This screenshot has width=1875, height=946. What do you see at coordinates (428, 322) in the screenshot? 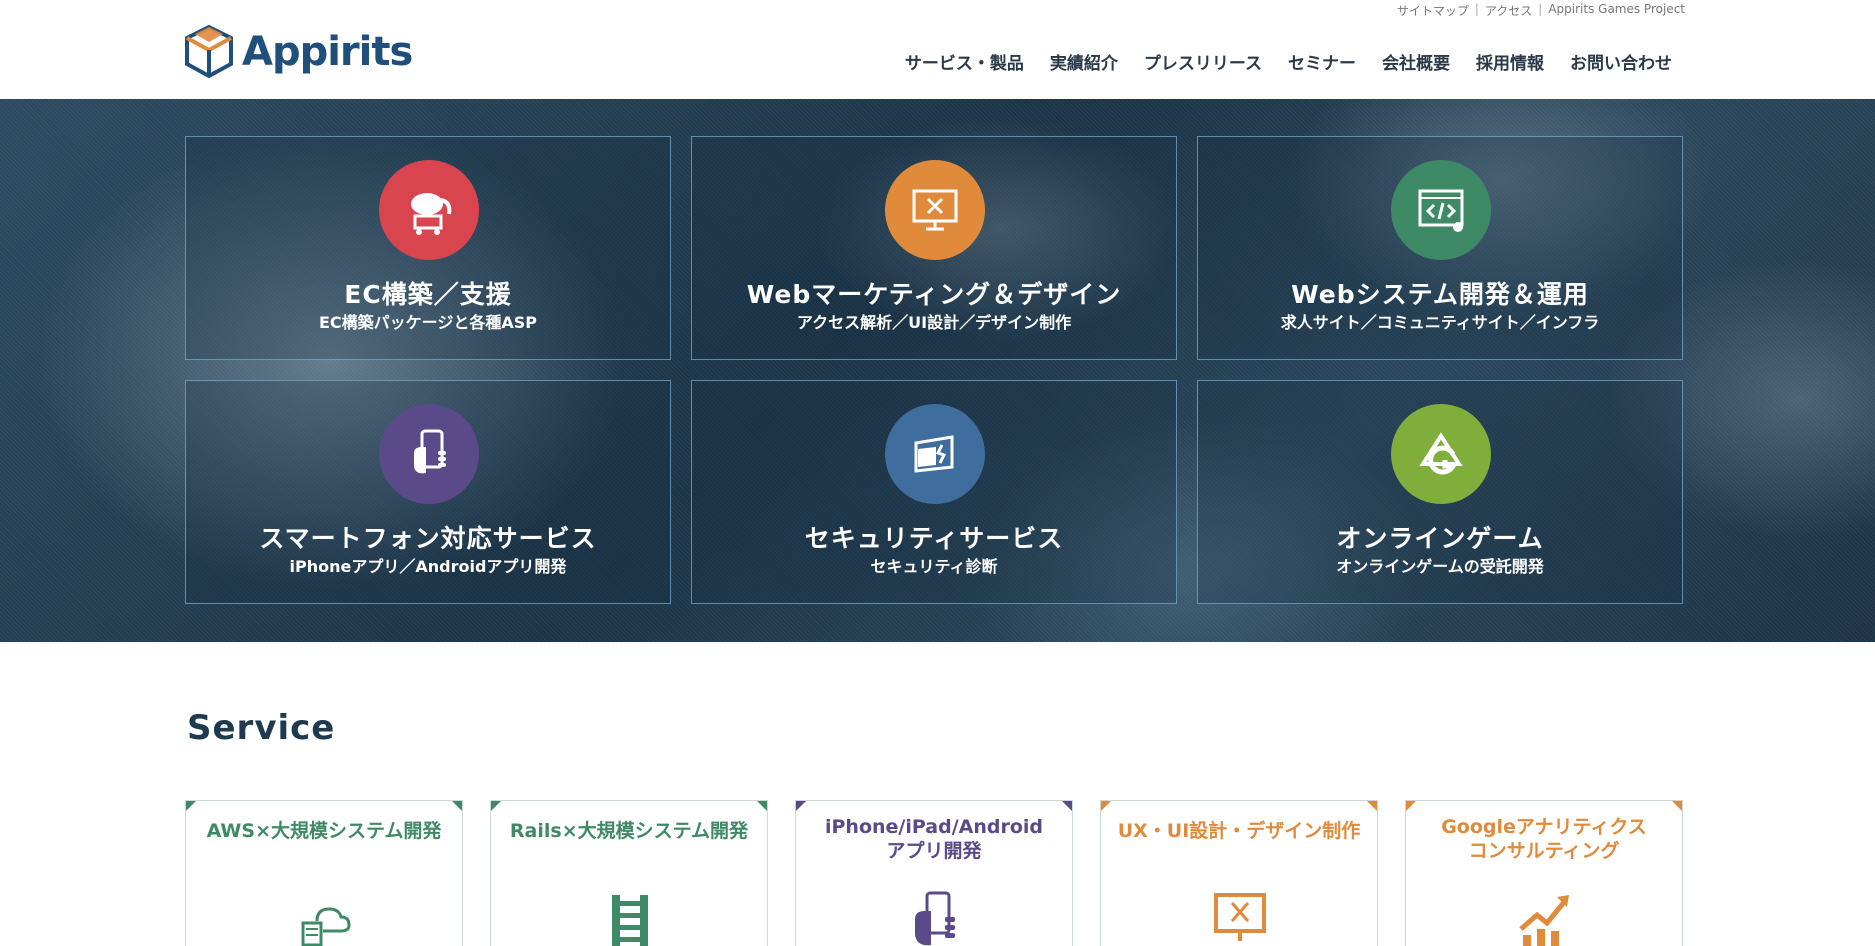
I see `tile-subtitle: EC構築パッケージと各種ASP` at bounding box center [428, 322].